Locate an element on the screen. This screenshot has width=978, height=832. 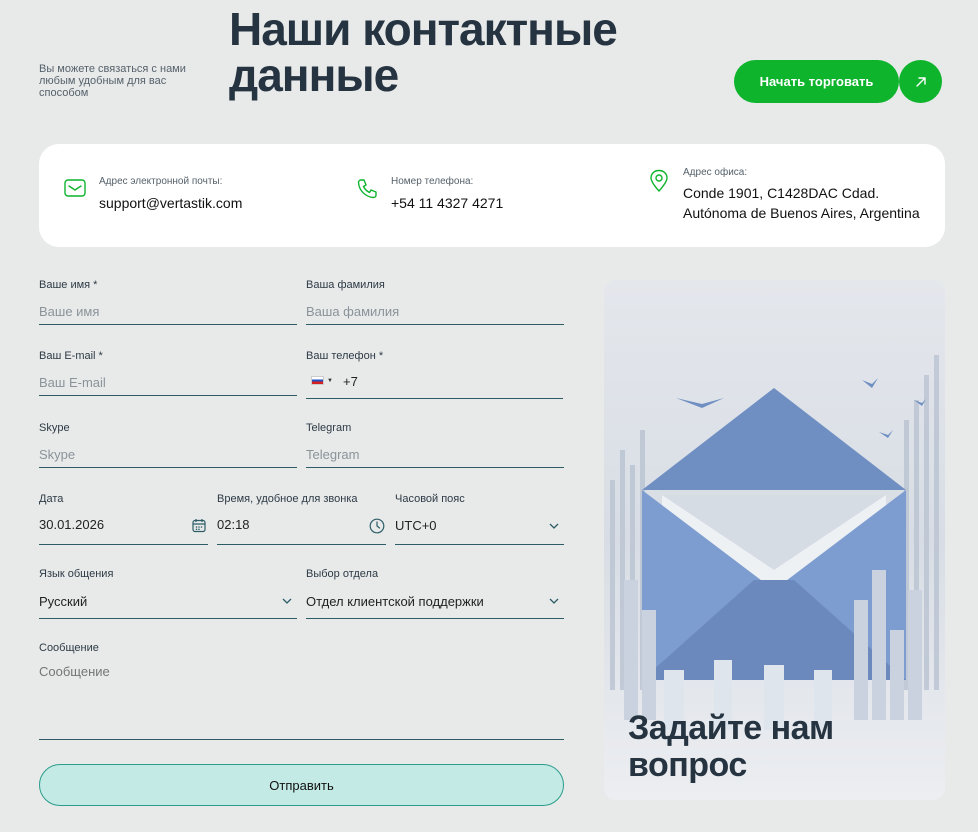
phone-input-value: +7 is located at coordinates (350, 382).